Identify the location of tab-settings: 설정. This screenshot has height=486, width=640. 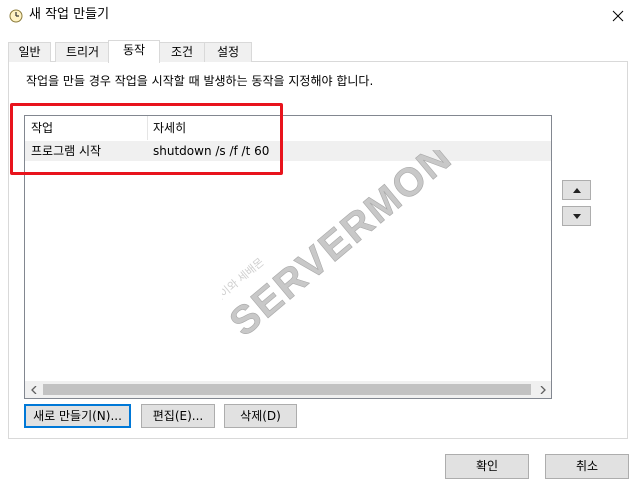
(228, 52).